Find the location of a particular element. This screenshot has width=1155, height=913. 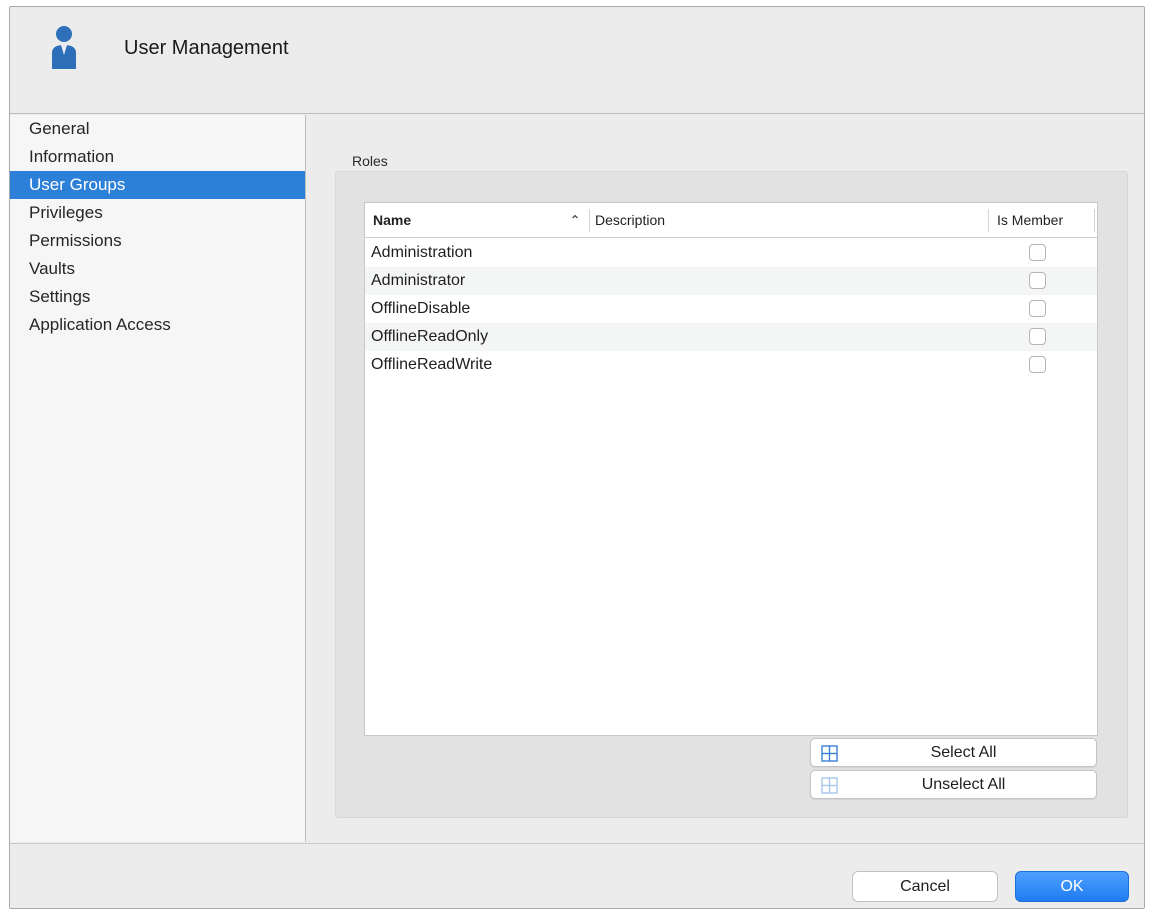

select-all-button: Select All is located at coordinates (953, 752).